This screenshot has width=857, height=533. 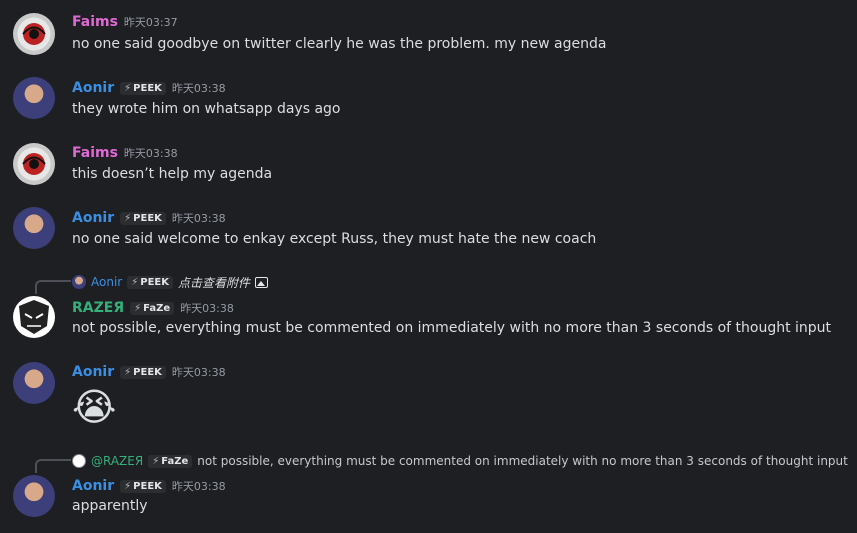 I want to click on message-header: RAZEЯ ⚡ FaZe 昨天03:38, so click(x=153, y=308).